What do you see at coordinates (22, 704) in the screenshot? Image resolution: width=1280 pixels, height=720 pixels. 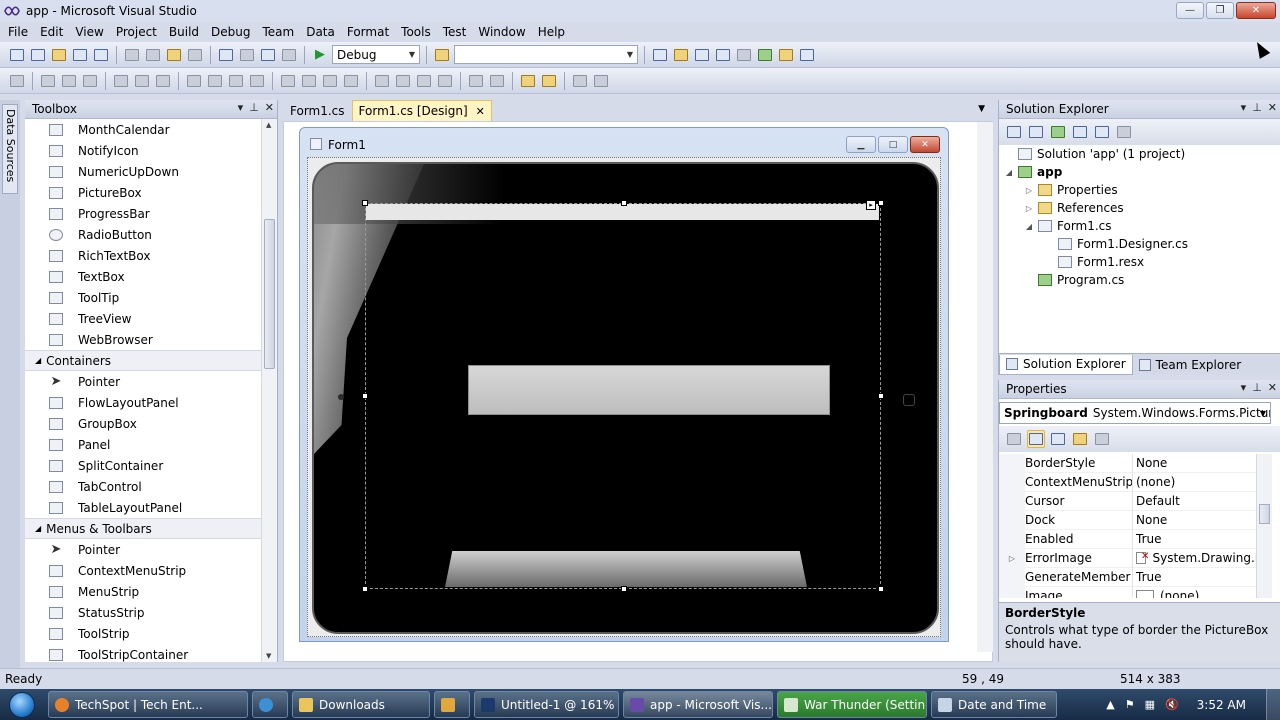 I see `start-button` at bounding box center [22, 704].